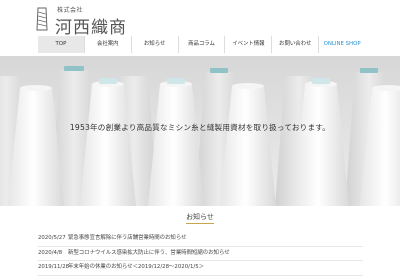 This screenshot has height=280, width=400. I want to click on nav-item-online-shop: ONLINE SHOP, so click(342, 44).